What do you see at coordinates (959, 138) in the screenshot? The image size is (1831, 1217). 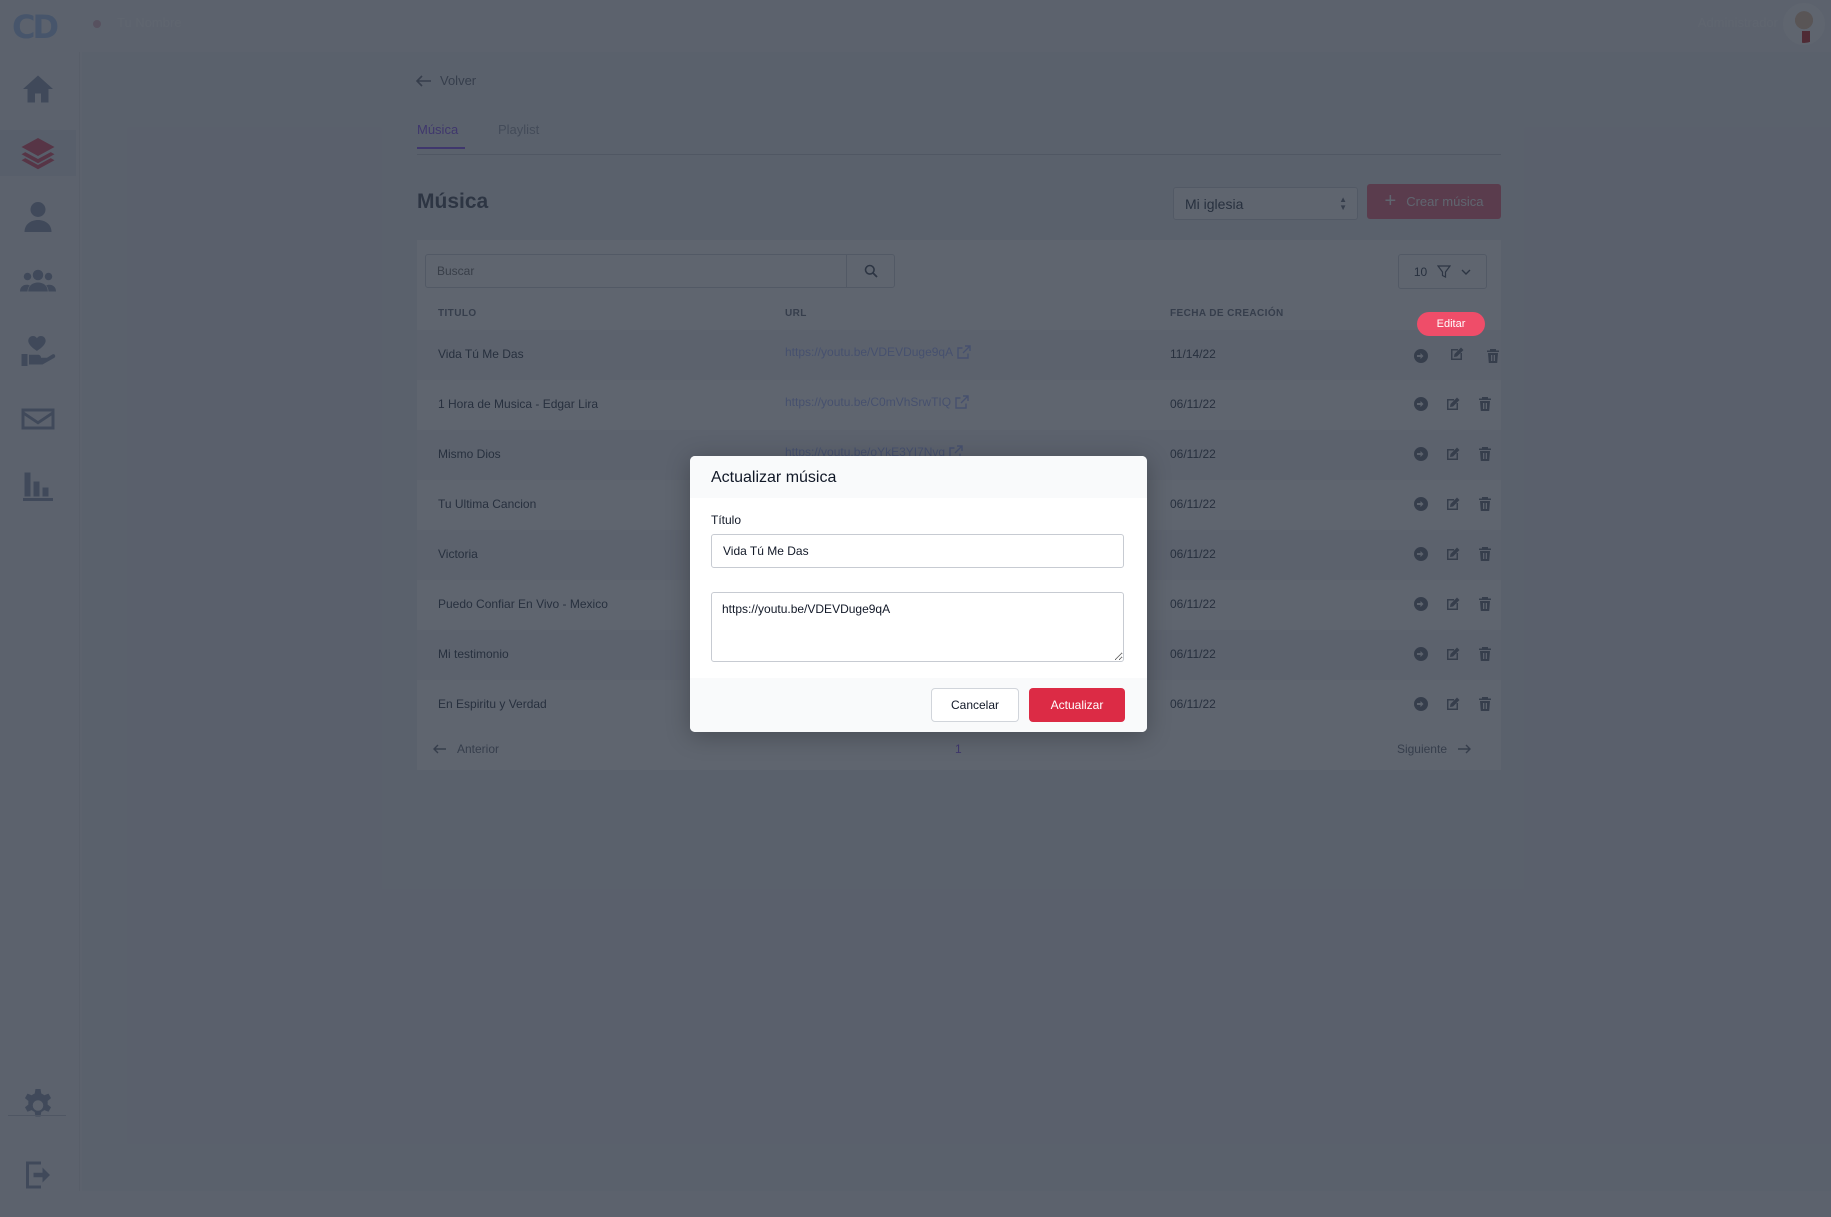 I see `tab-bar: Música Playlist` at bounding box center [959, 138].